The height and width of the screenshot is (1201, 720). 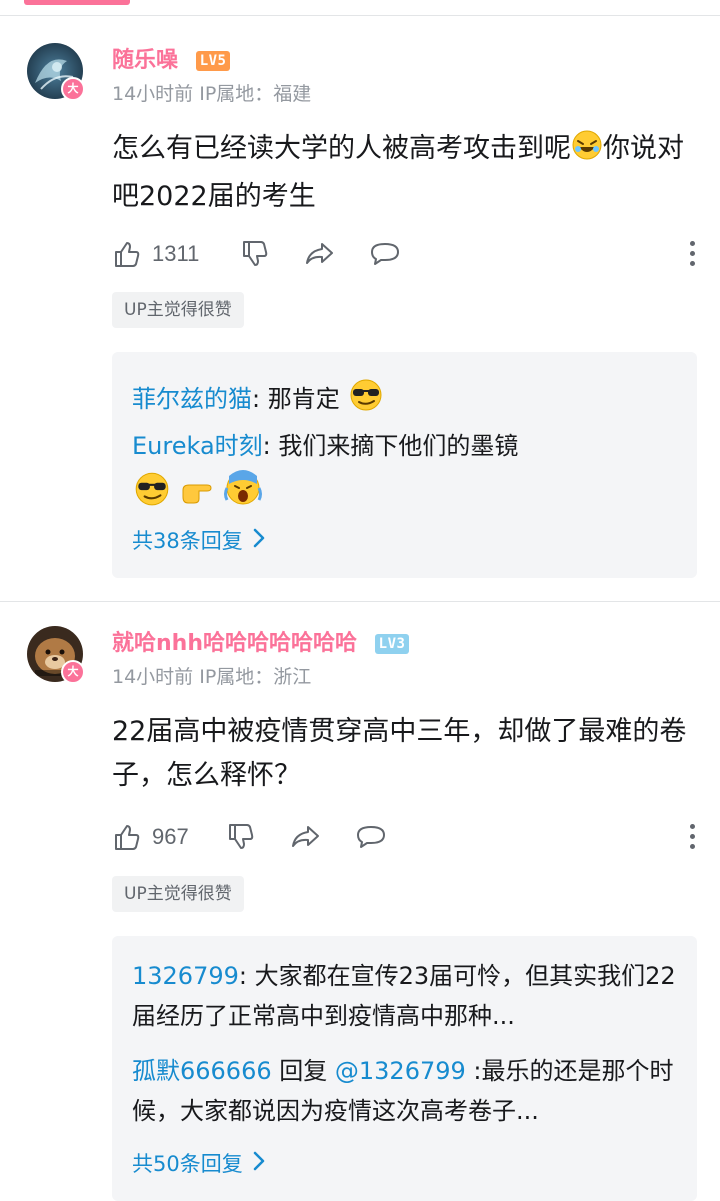 What do you see at coordinates (303, 1071) in the screenshot?
I see `reply-to-label: 回复` at bounding box center [303, 1071].